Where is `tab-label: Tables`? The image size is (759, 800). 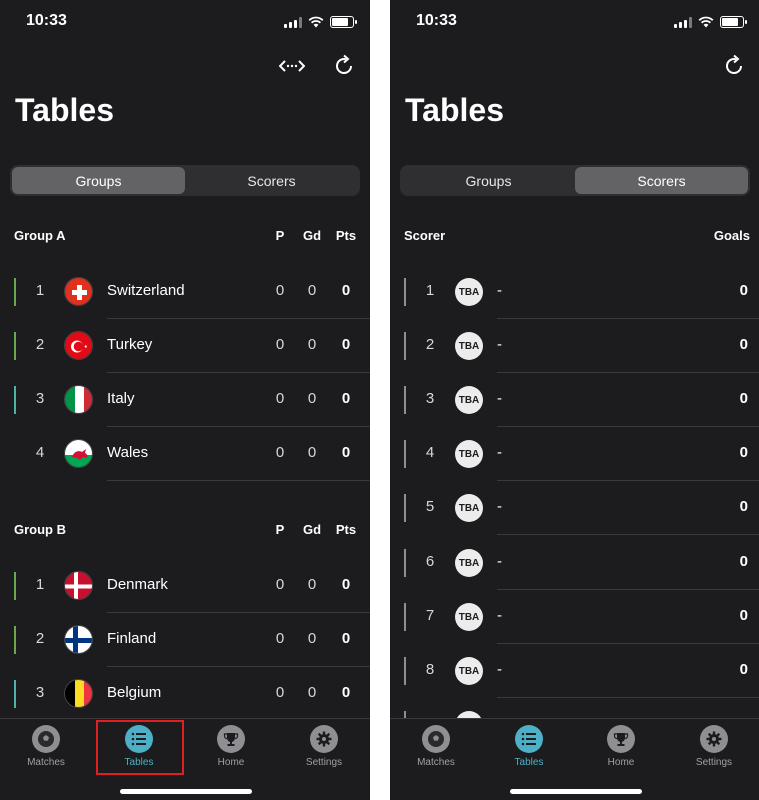
tab-label: Tables is located at coordinates (529, 762).